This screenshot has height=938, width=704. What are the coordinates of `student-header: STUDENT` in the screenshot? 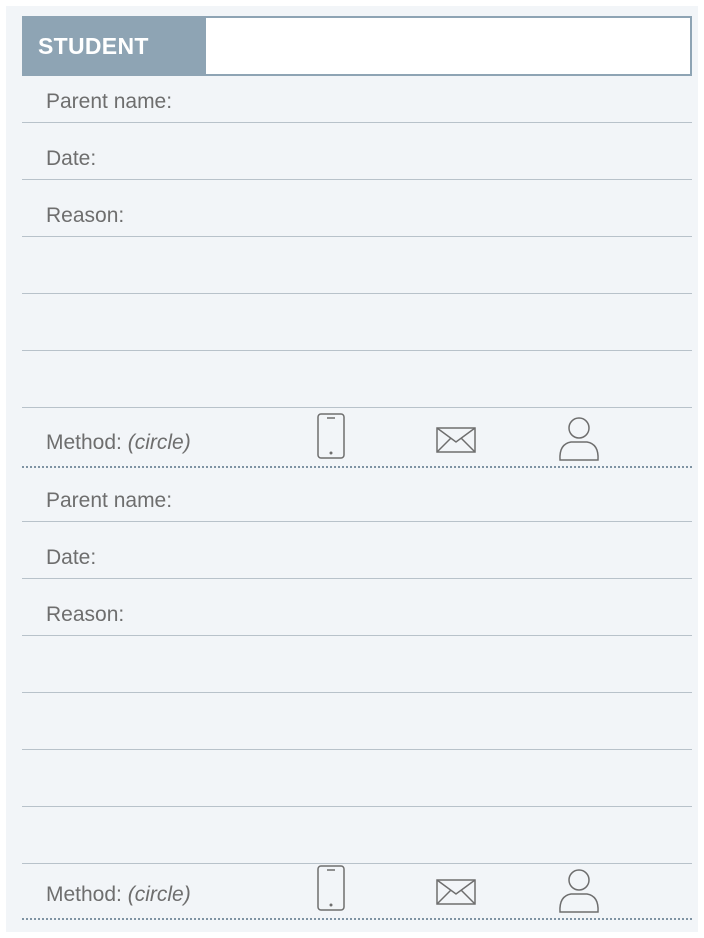 It's located at (357, 46).